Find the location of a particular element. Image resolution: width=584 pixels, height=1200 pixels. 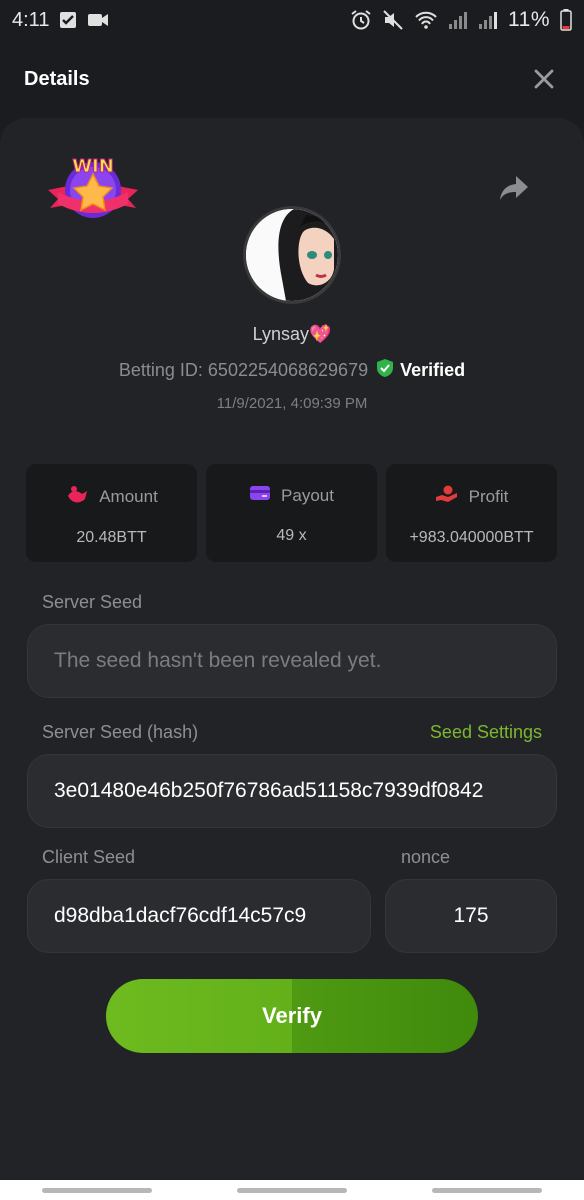

betting-id-row: Betting ID: 6502254068629679 Verified is located at coordinates (292, 370).